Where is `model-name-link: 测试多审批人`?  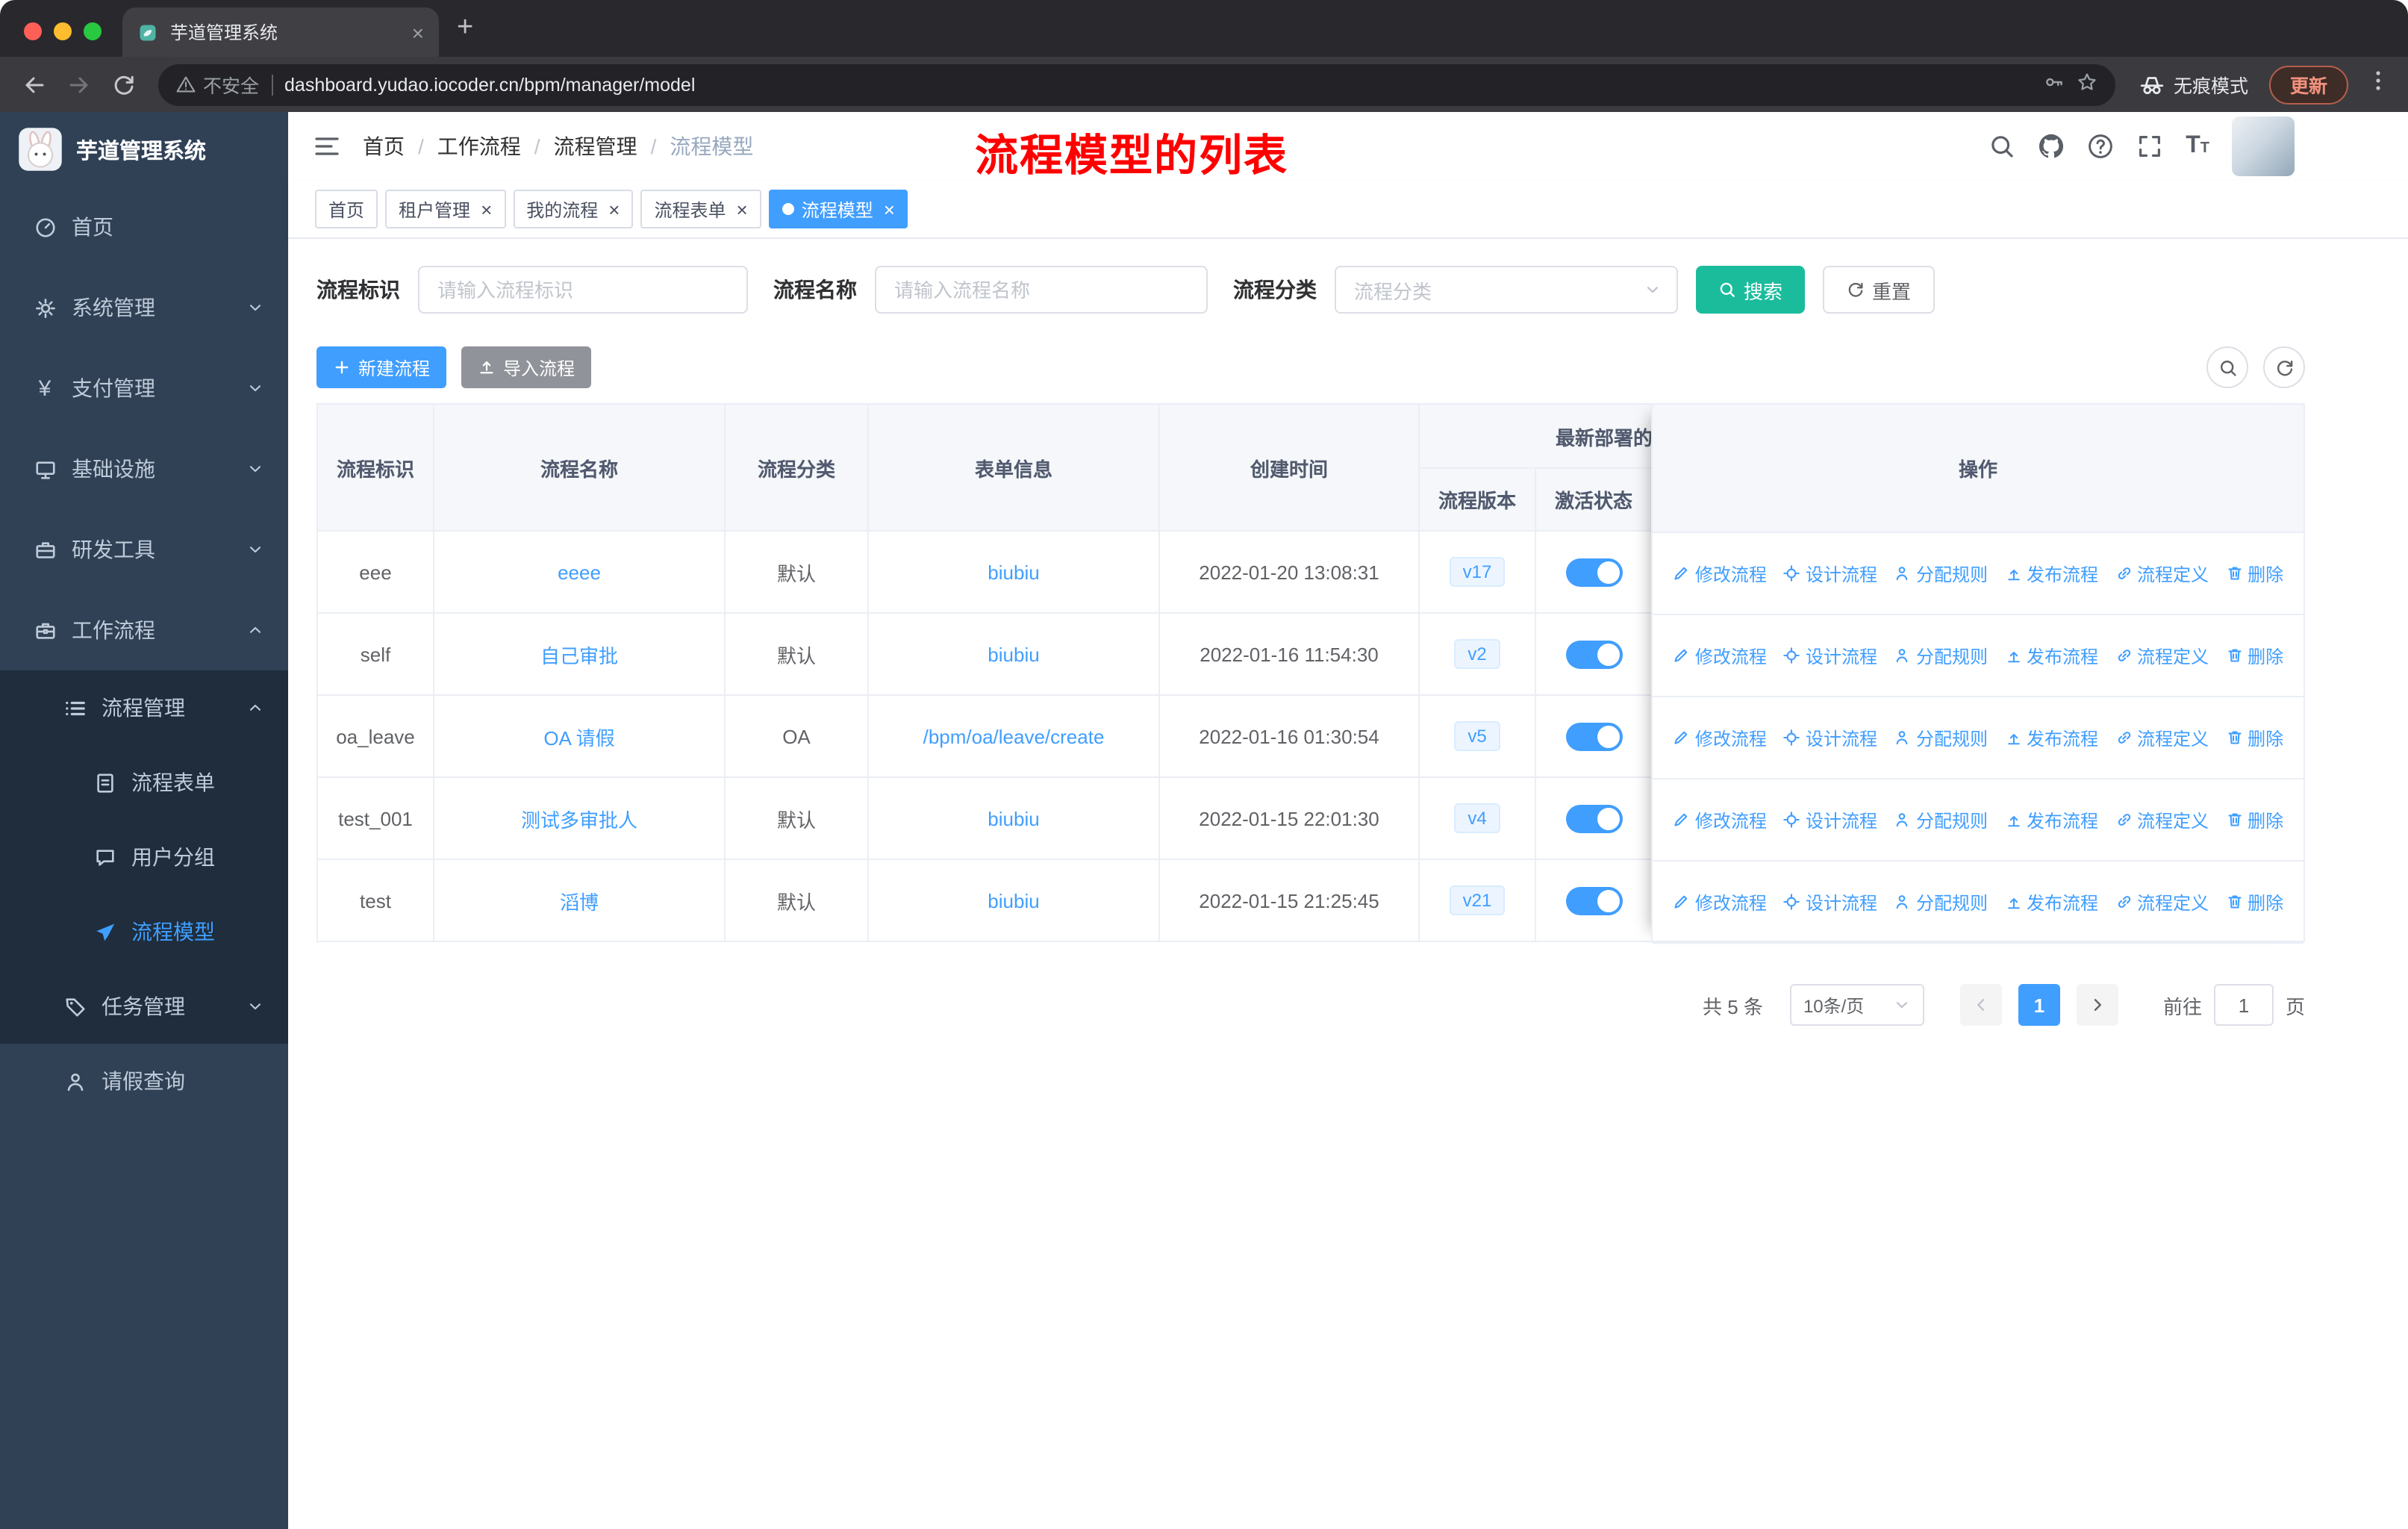
model-name-link: 测试多审批人 is located at coordinates (579, 820).